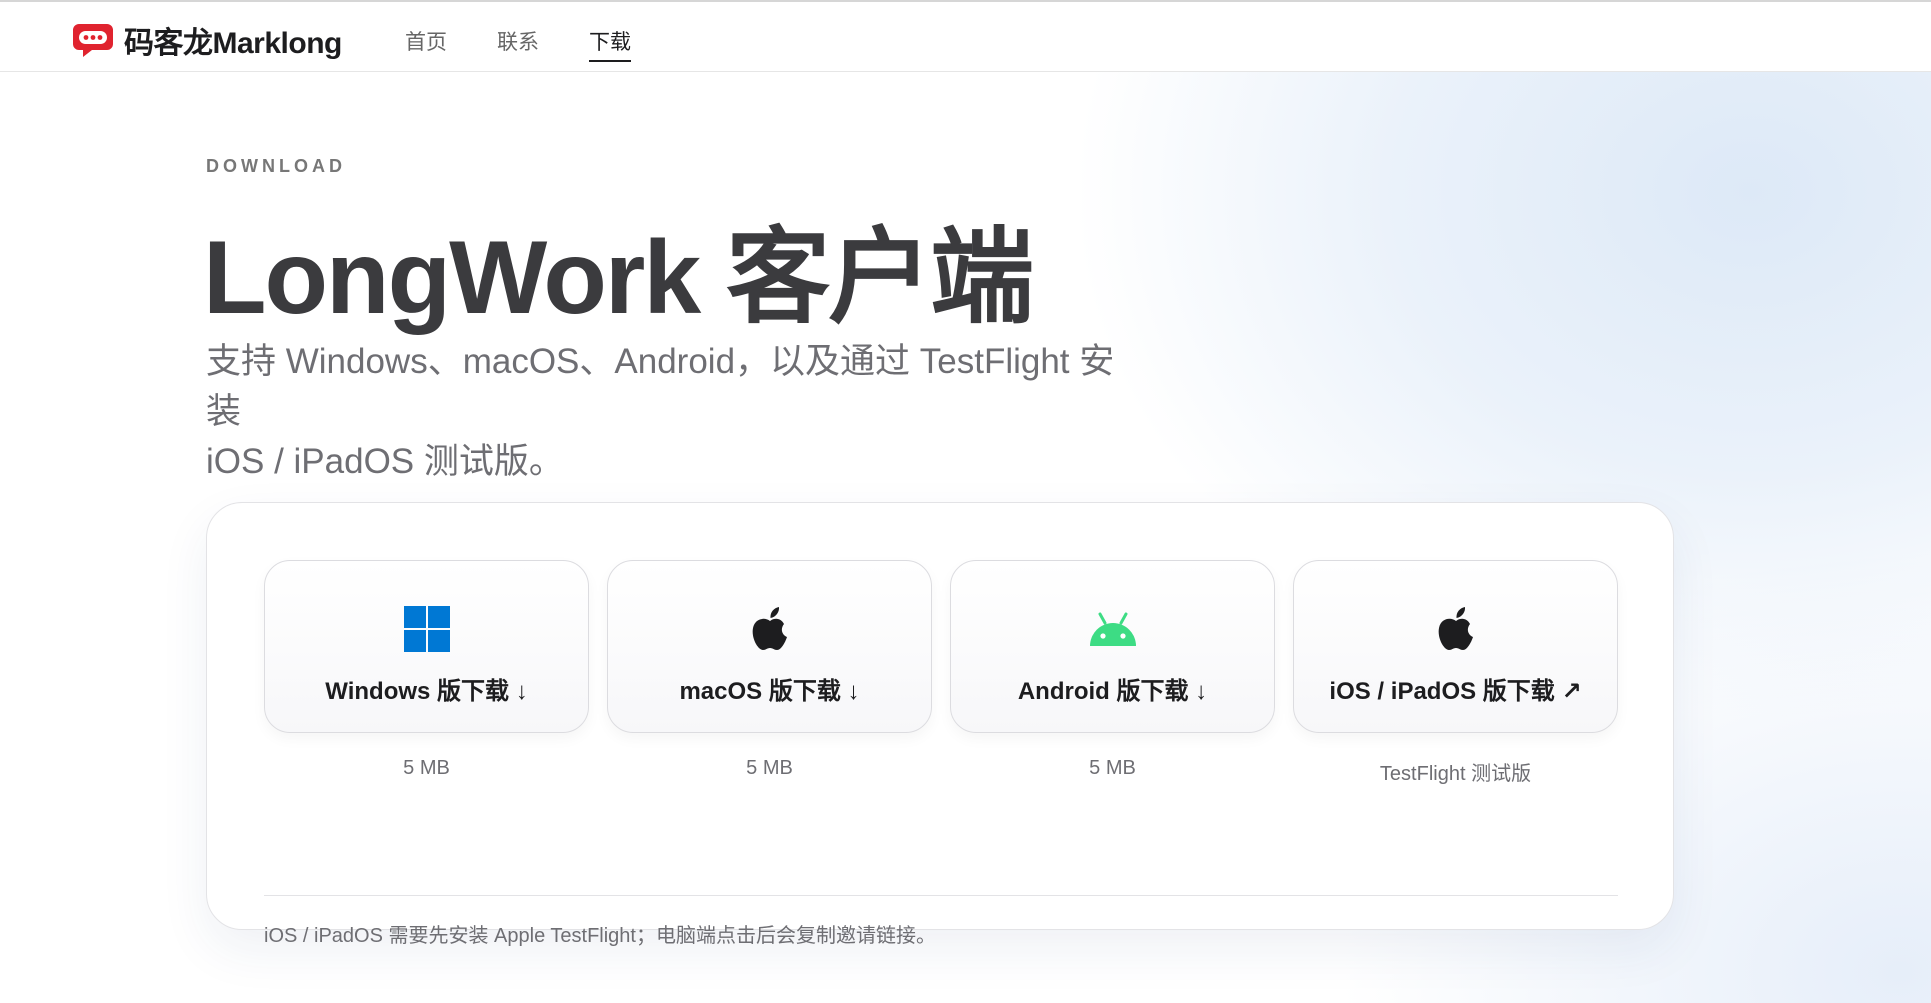 This screenshot has width=1931, height=1003. I want to click on section-eyebrow: DOWNLOAD, so click(276, 166).